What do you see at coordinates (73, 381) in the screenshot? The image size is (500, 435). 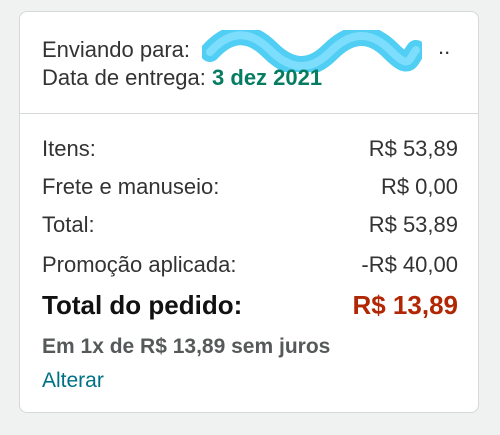 I see `change-link: Alterar` at bounding box center [73, 381].